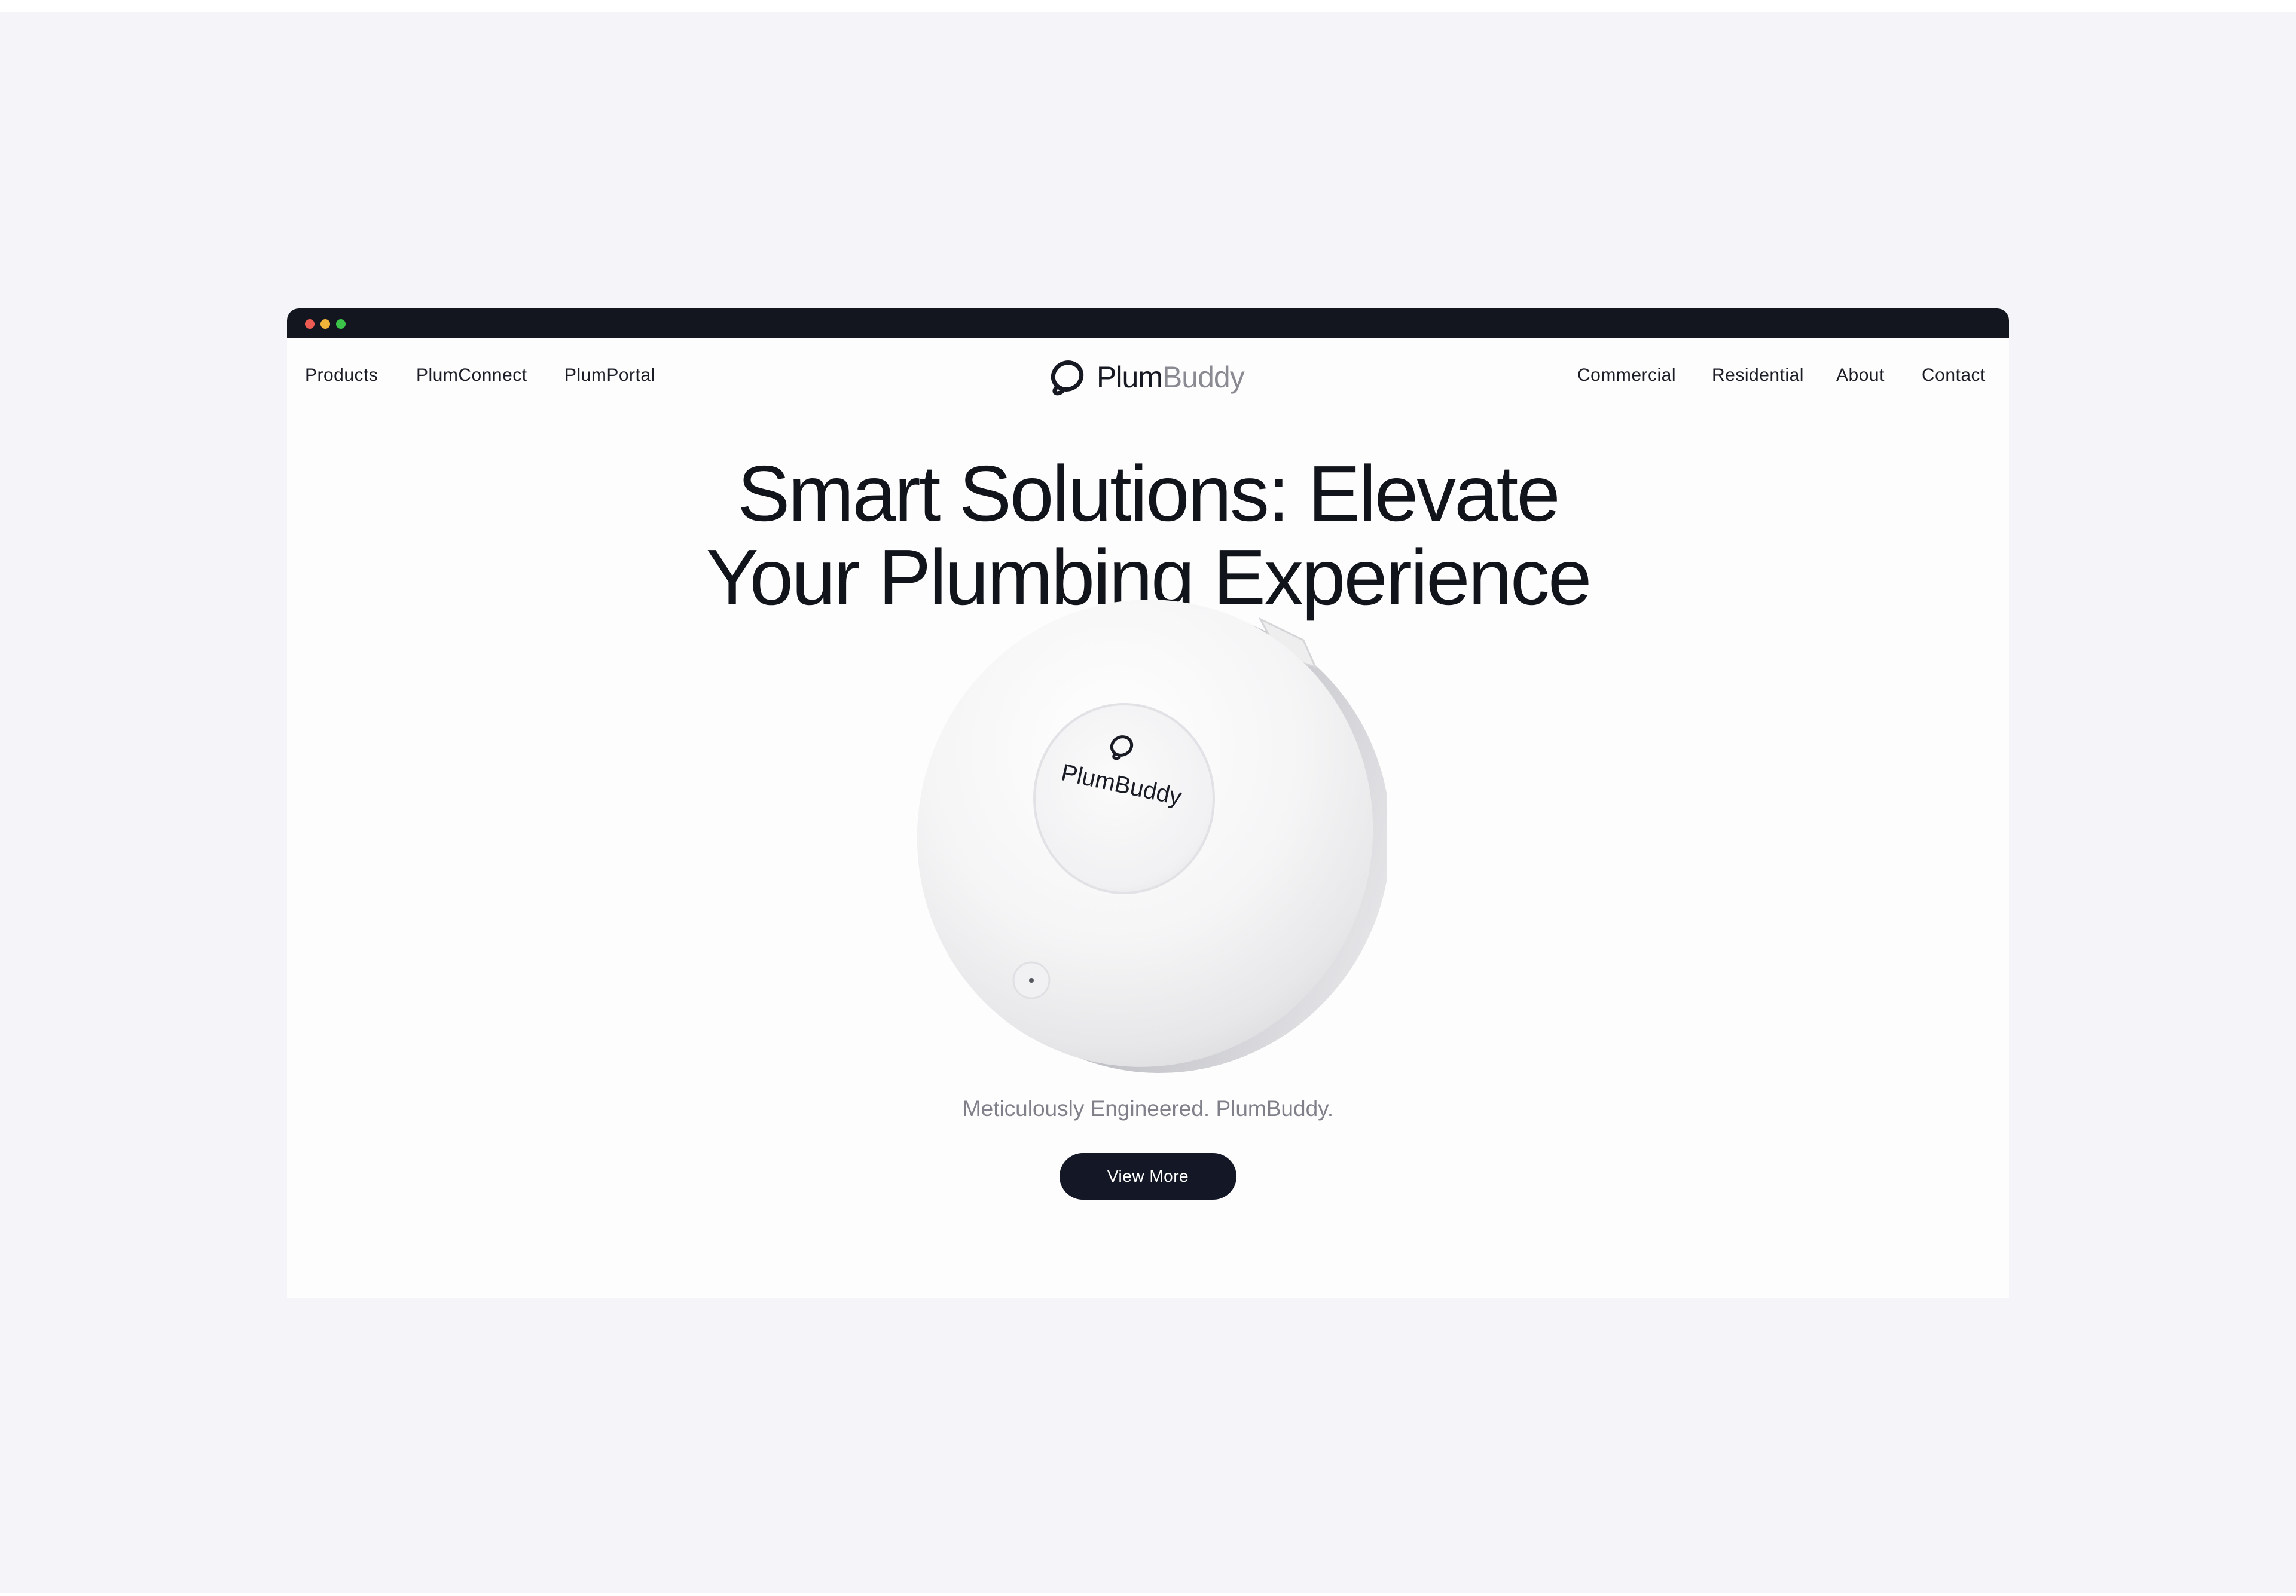  What do you see at coordinates (1067, 378) in the screenshot?
I see `plumbuddy-logo-icon` at bounding box center [1067, 378].